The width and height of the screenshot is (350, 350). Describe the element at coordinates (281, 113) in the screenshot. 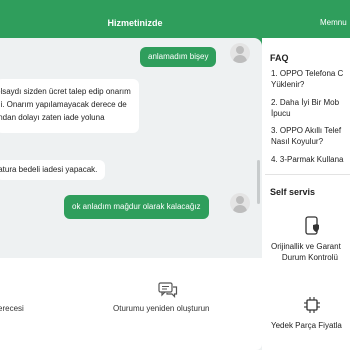

I see `faq-item-line: İpucu` at that location.